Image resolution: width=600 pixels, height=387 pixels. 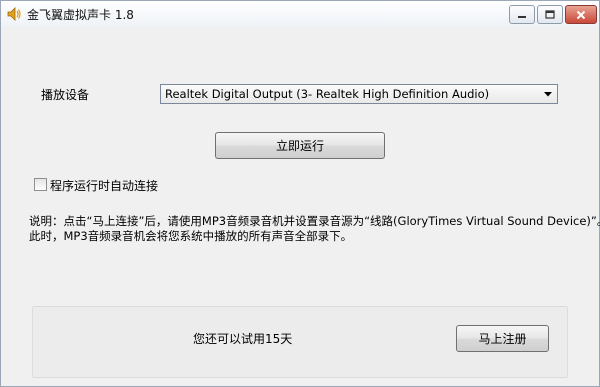 I want to click on run-now-label: 立即运行, so click(x=299, y=146).